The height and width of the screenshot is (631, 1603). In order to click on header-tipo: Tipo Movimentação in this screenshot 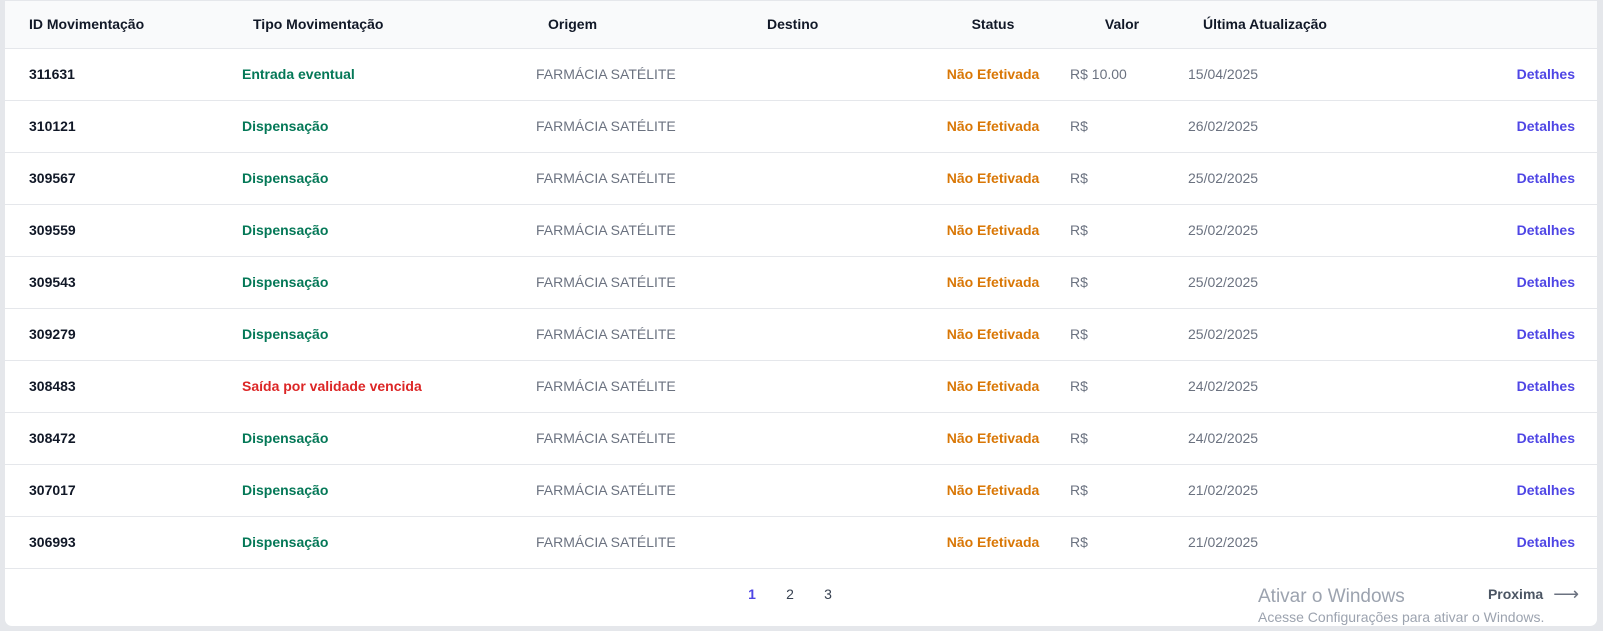, I will do `click(318, 24)`.